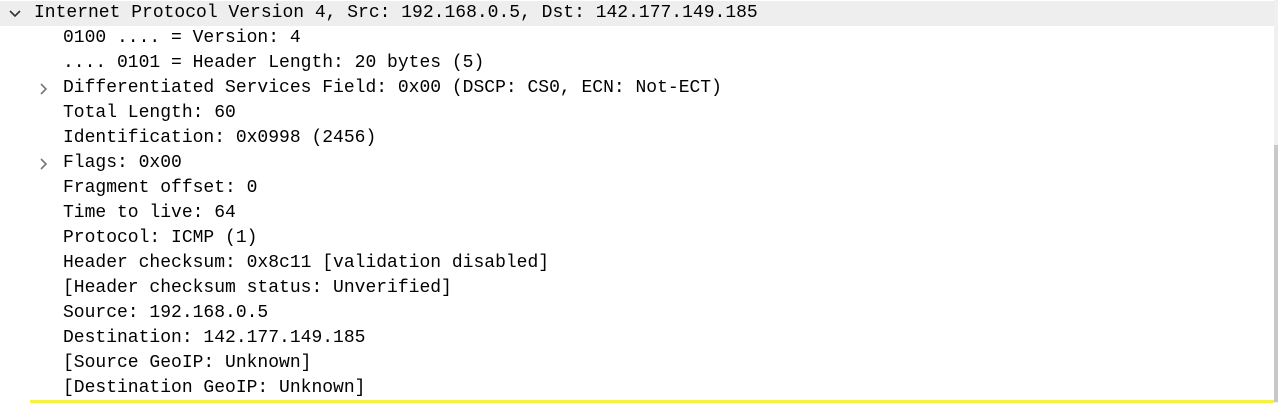 The width and height of the screenshot is (1278, 403). What do you see at coordinates (149, 213) in the screenshot?
I see `tree-item-label: Time to live: 64` at bounding box center [149, 213].